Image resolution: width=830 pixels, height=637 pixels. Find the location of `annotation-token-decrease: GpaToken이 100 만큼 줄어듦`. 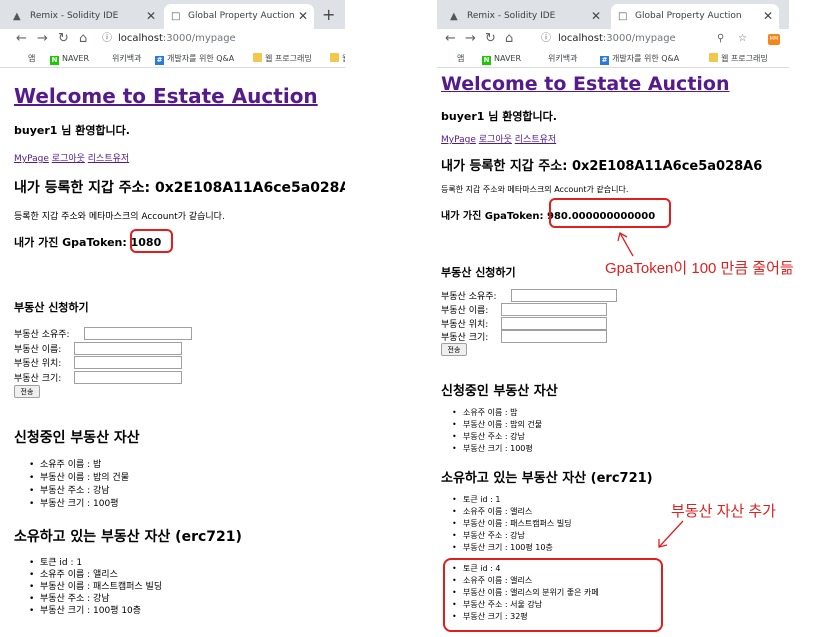

annotation-token-decrease: GpaToken이 100 만큼 줄어듦 is located at coordinates (699, 268).